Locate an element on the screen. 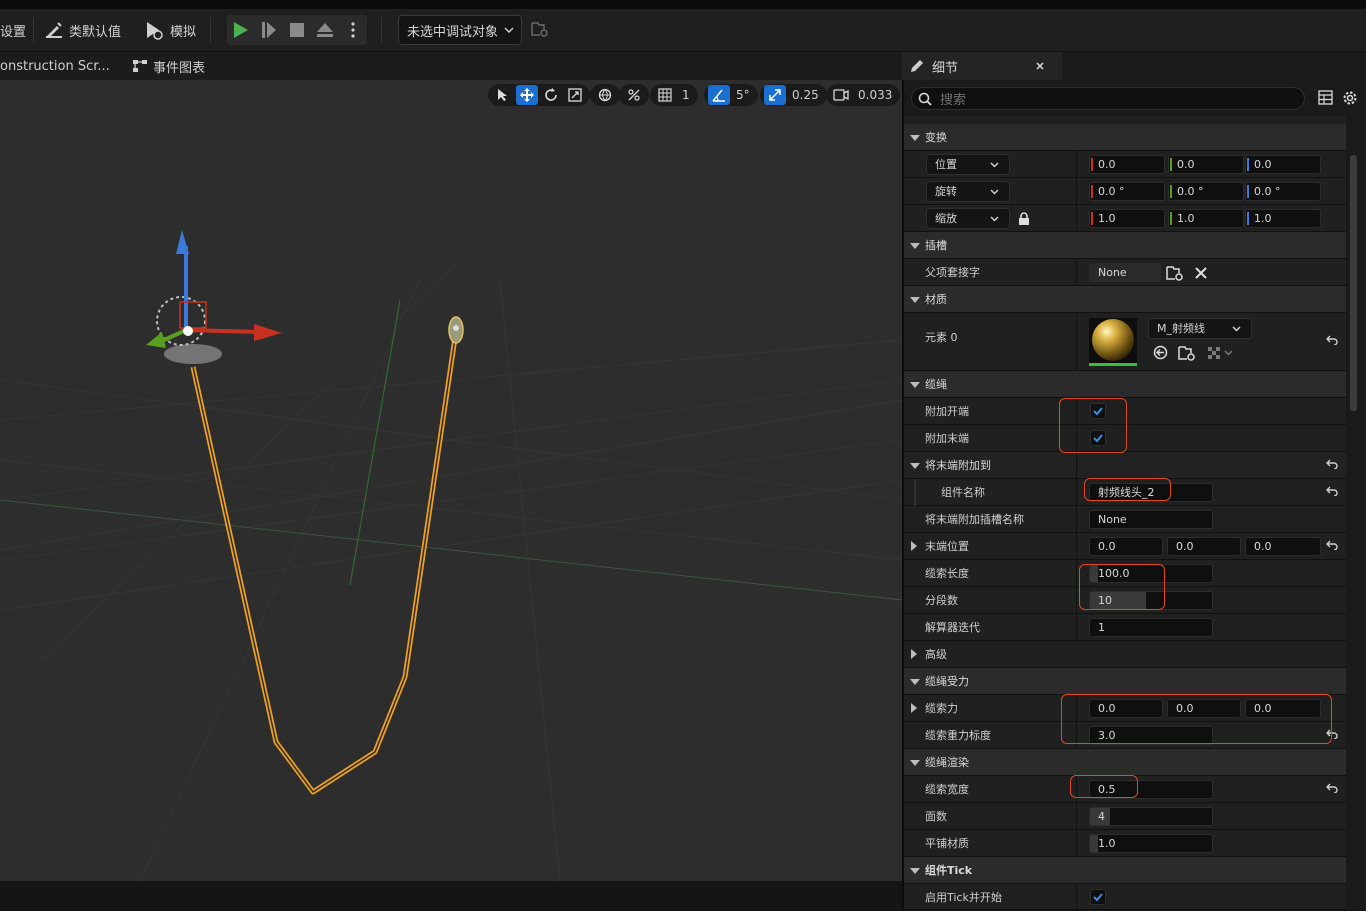 This screenshot has height=911, width=1366. highlight-box-attach is located at coordinates (1093, 425).